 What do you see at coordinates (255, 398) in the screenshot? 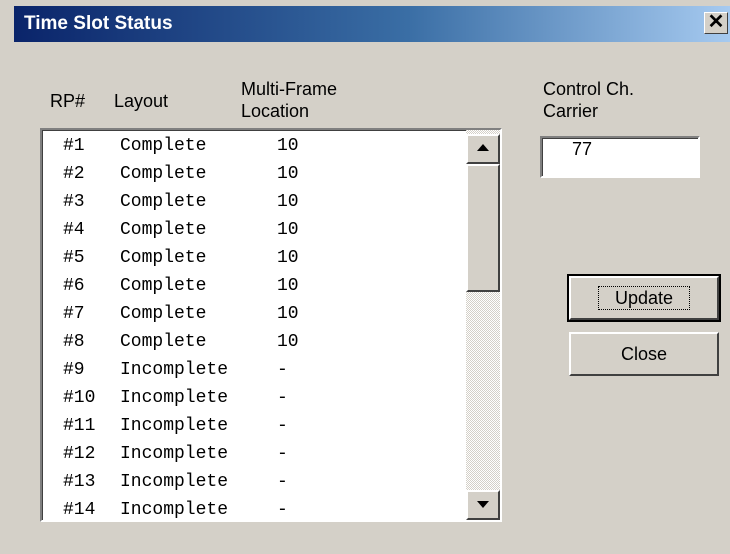
I see `list-item: #10 Incomplete -` at bounding box center [255, 398].